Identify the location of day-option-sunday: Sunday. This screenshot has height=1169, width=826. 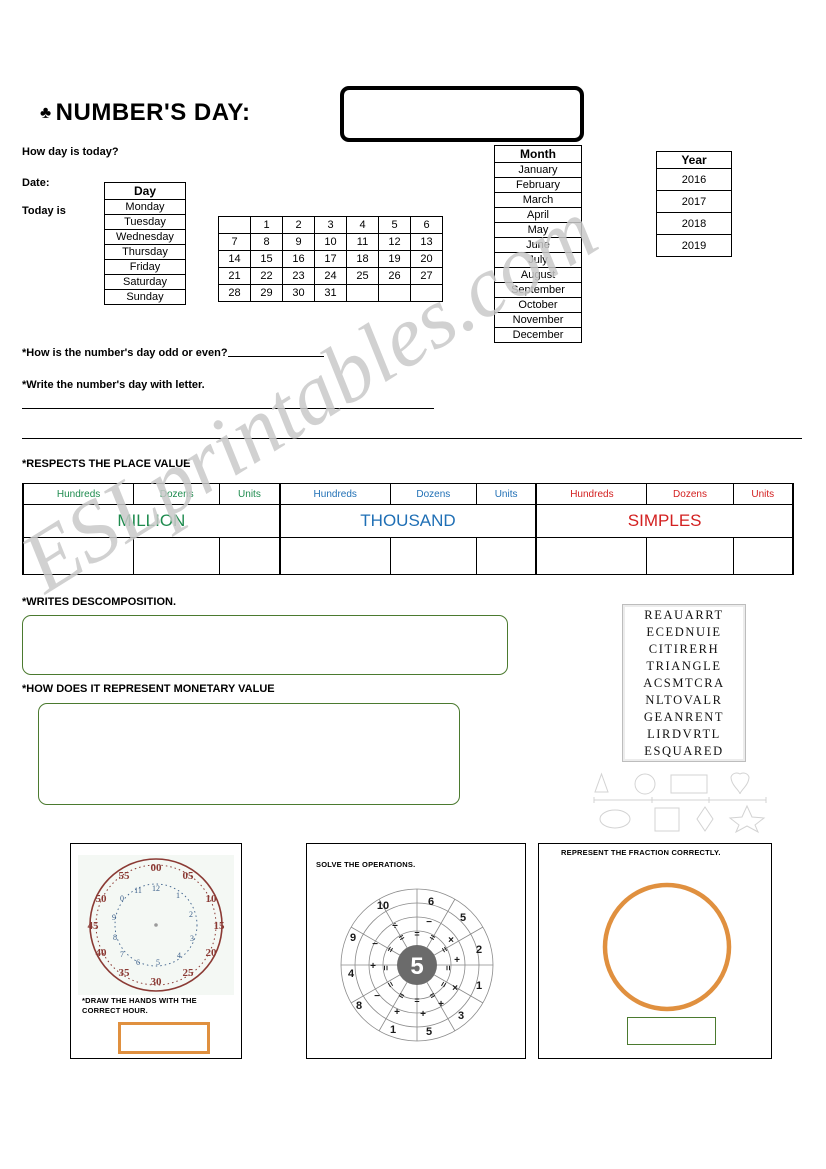
(145, 297).